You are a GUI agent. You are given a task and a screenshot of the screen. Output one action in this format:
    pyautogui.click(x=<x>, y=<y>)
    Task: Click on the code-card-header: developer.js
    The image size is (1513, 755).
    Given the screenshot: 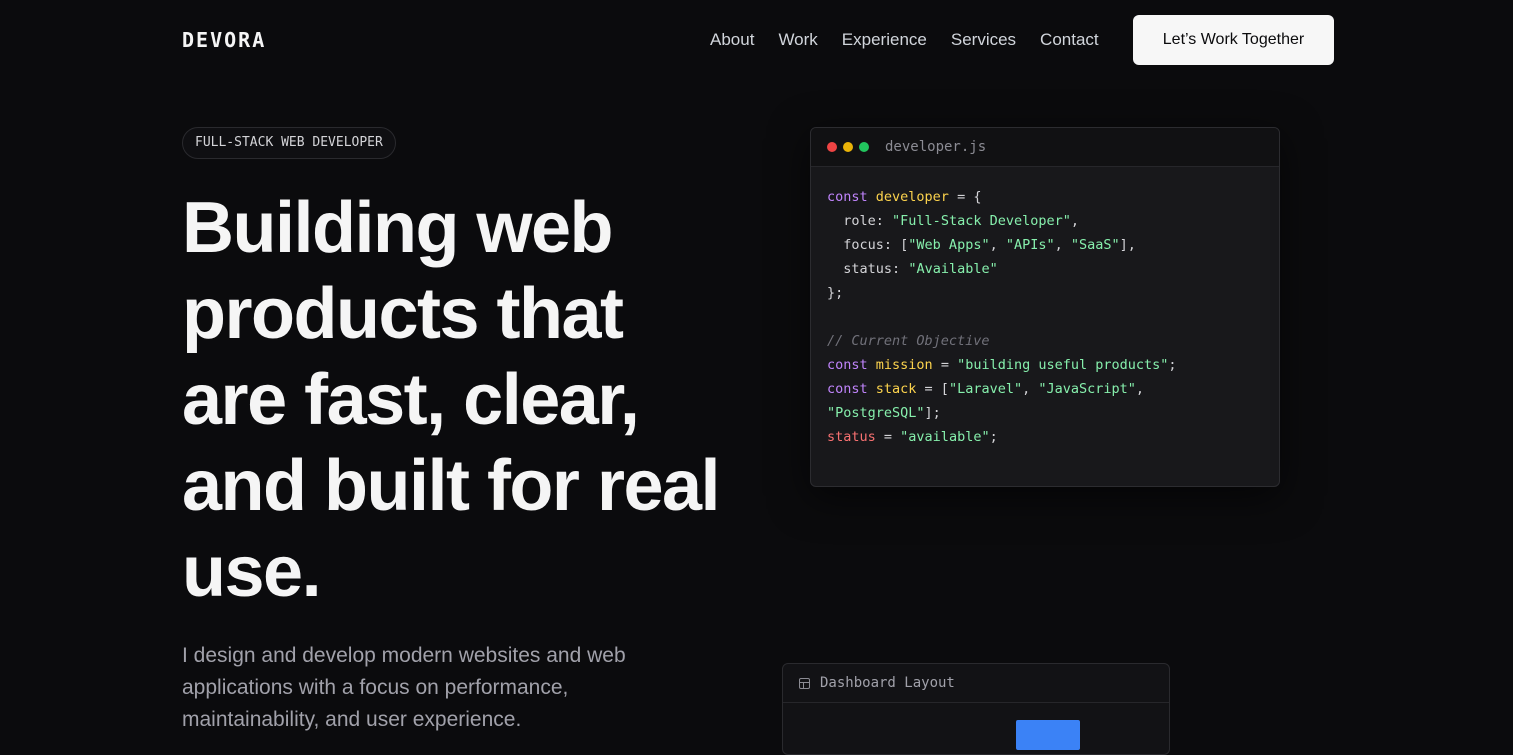 What is the action you would take?
    pyautogui.click(x=1045, y=147)
    